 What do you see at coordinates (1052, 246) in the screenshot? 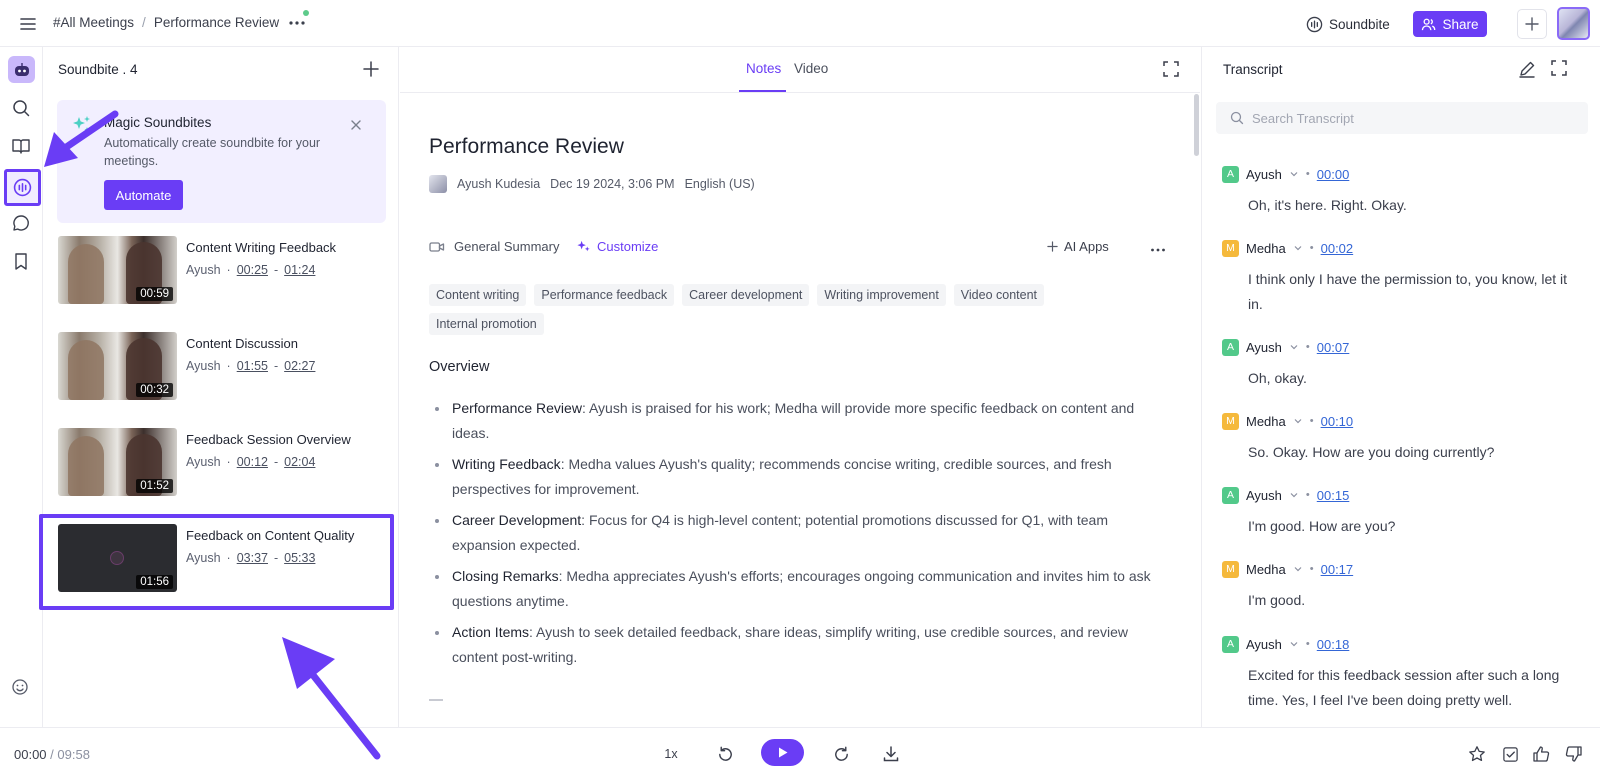
I see `plus-icon` at bounding box center [1052, 246].